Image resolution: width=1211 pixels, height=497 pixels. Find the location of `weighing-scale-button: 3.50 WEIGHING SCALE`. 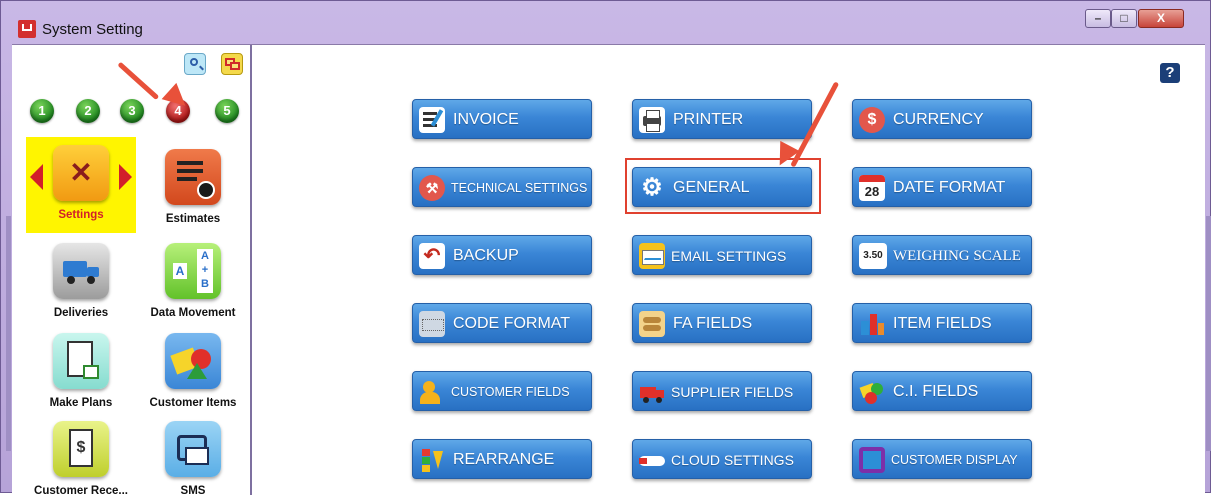

weighing-scale-button: 3.50 WEIGHING SCALE is located at coordinates (942, 255).